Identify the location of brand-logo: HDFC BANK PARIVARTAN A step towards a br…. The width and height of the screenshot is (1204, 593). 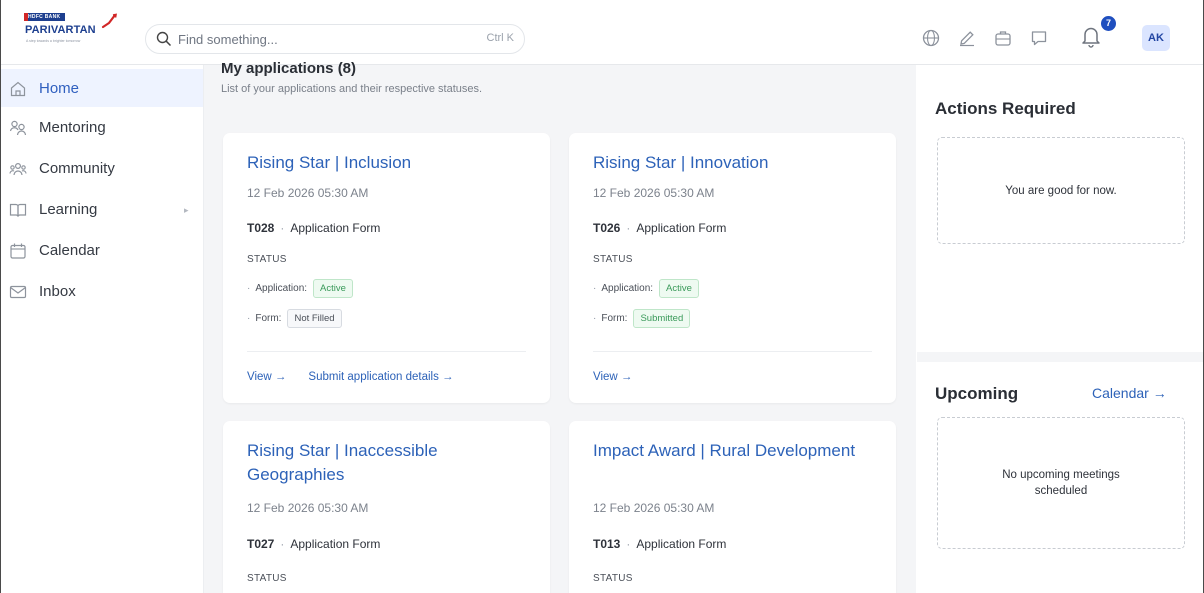
(71, 32).